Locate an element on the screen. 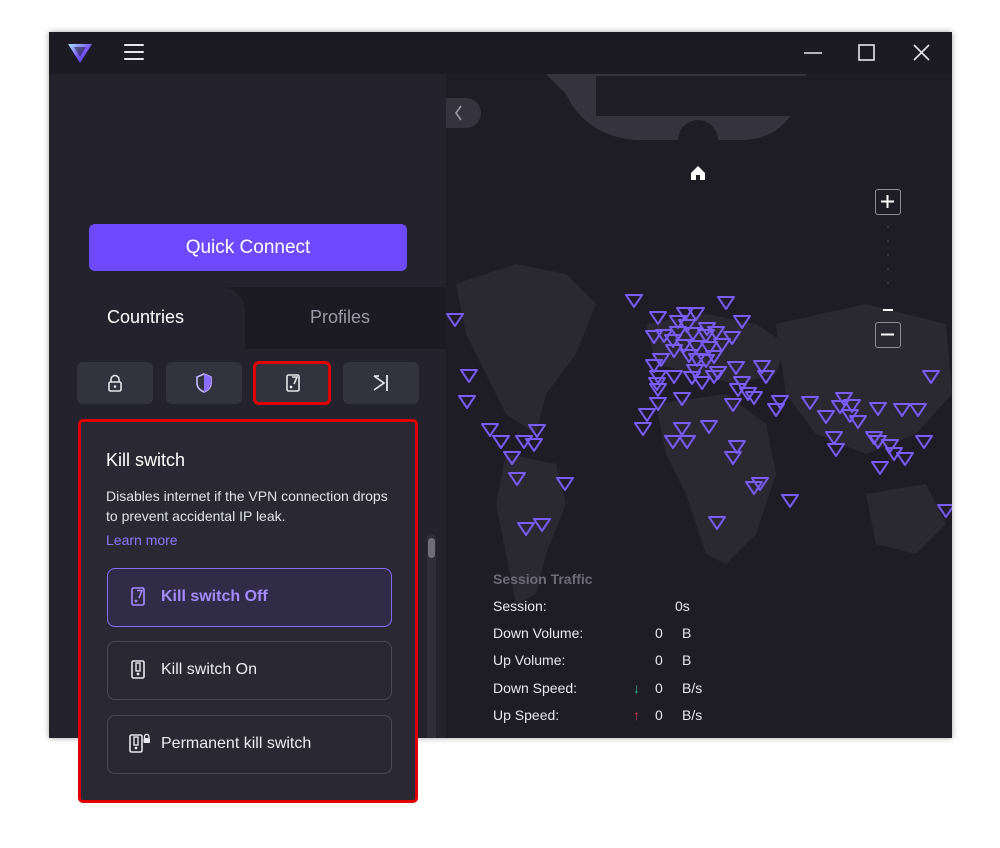 The width and height of the screenshot is (1000, 848). secure-core-button is located at coordinates (115, 383).